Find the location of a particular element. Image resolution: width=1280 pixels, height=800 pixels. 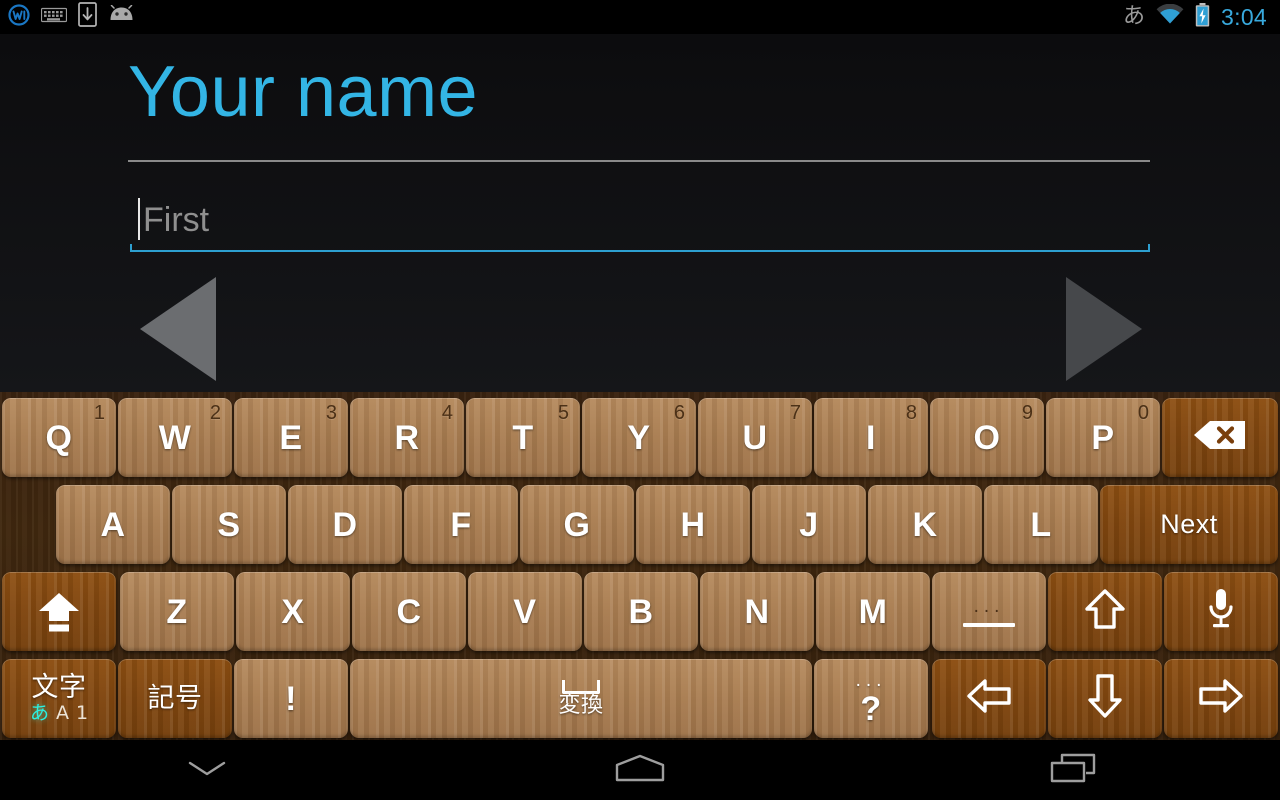

field-underline is located at coordinates (640, 248).